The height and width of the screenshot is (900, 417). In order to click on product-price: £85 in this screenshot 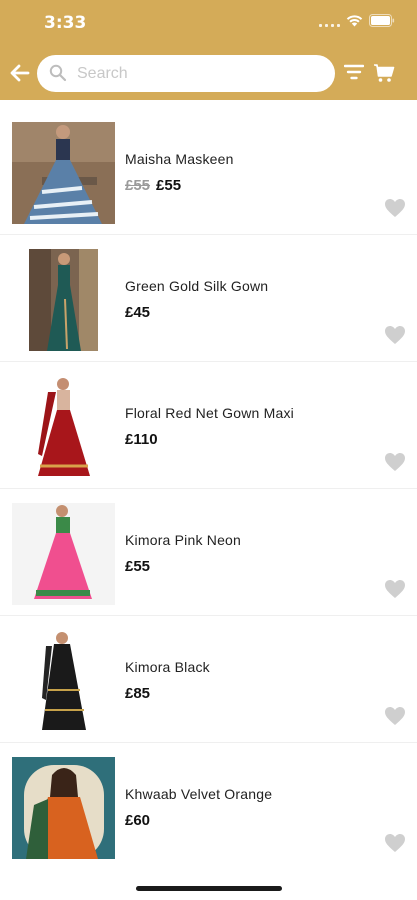, I will do `click(137, 693)`.